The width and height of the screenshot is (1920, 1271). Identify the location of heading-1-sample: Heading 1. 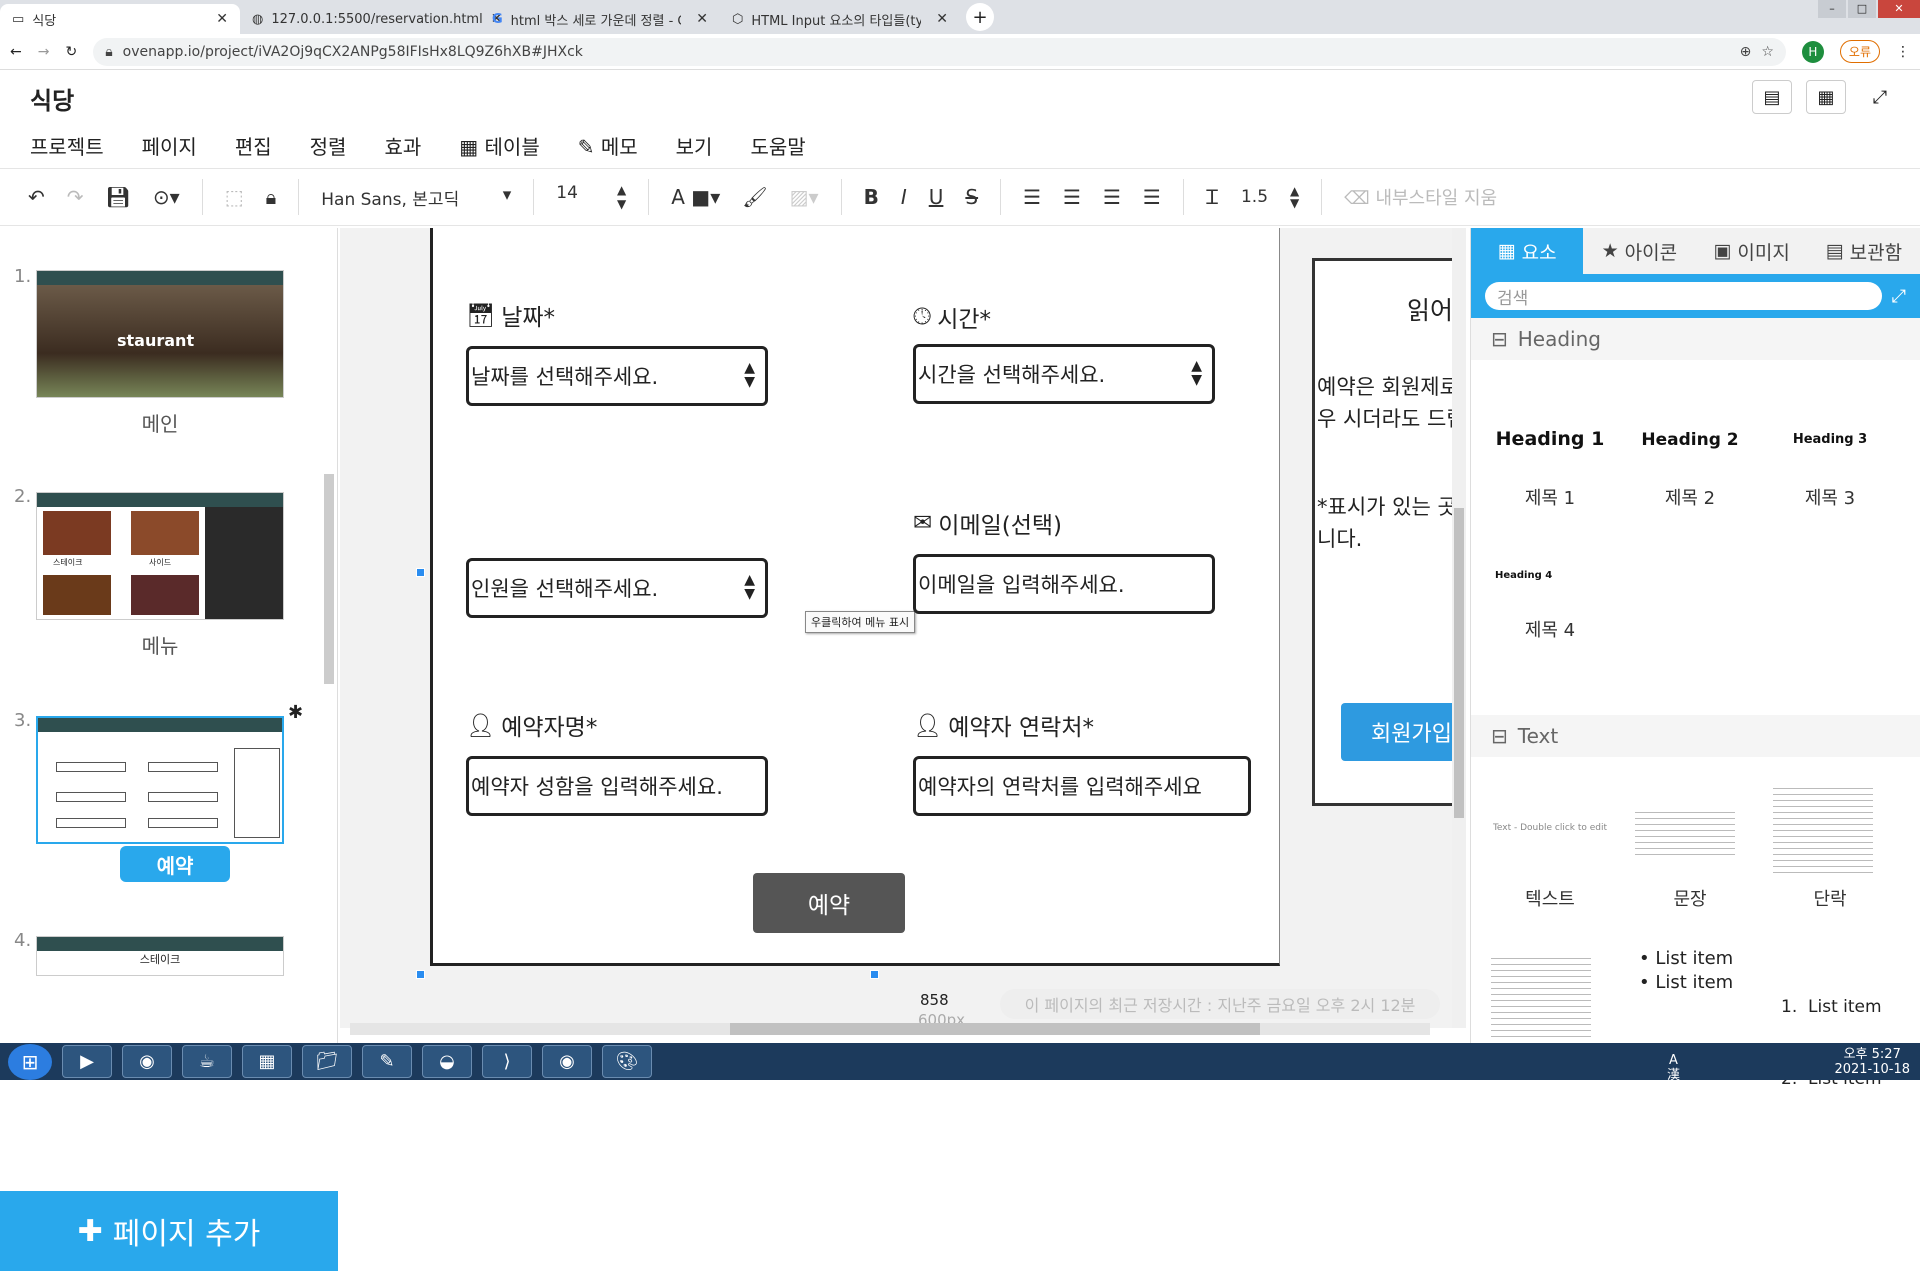
(1550, 439).